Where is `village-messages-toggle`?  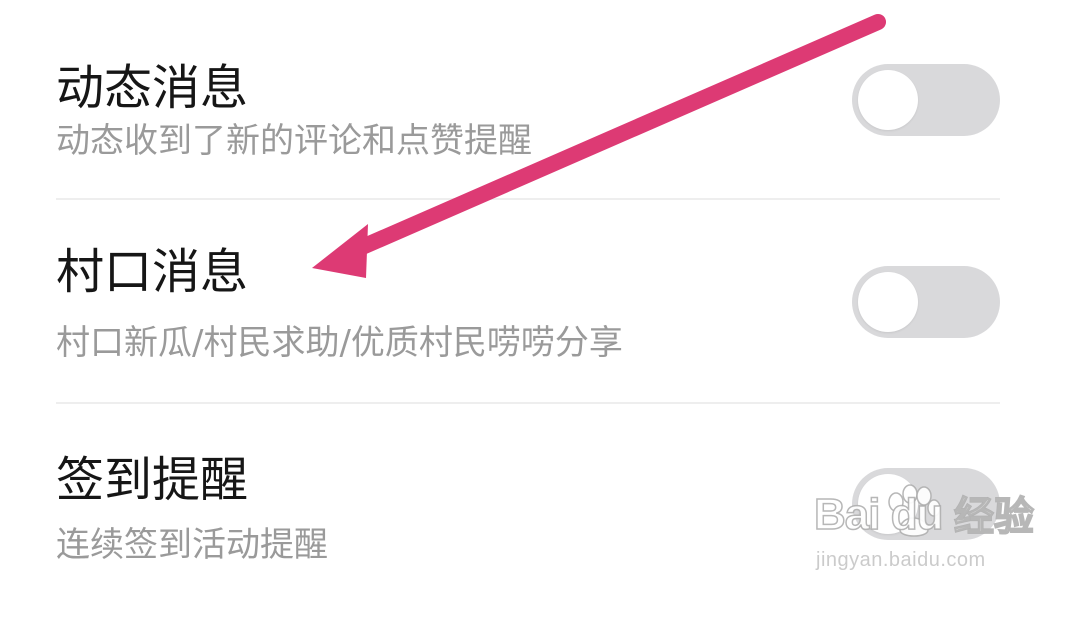
village-messages-toggle is located at coordinates (926, 302).